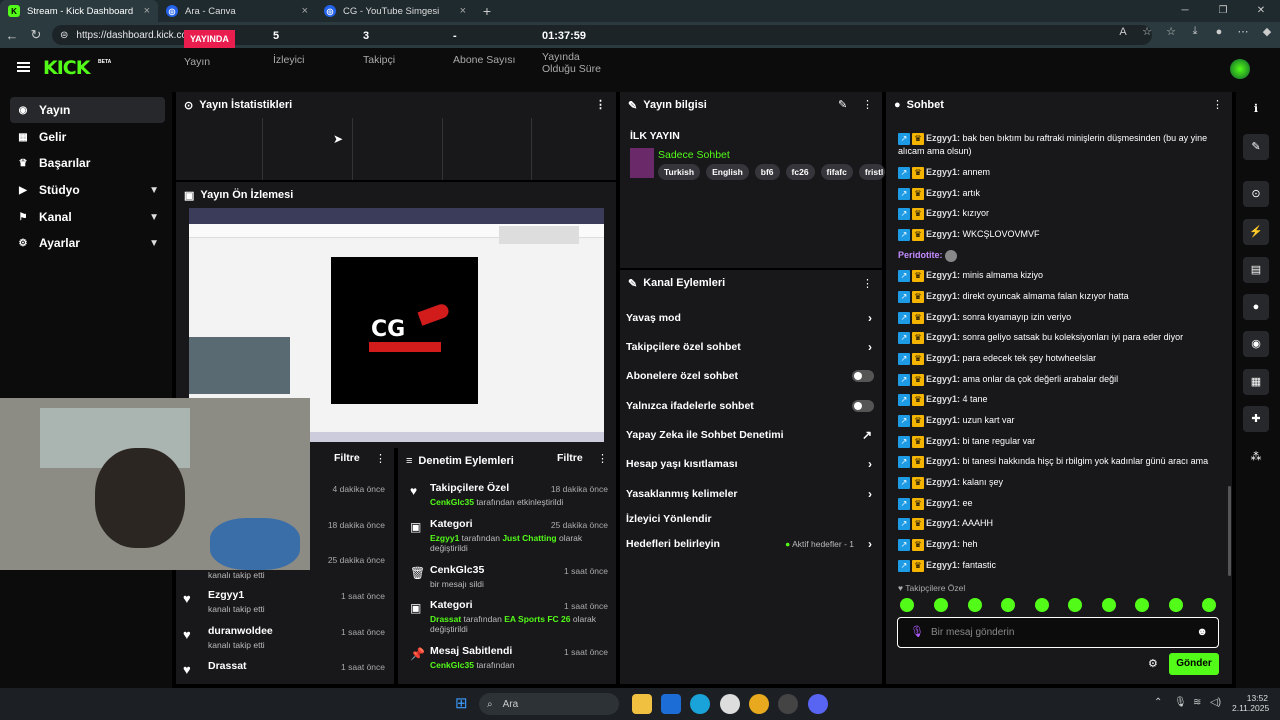 The width and height of the screenshot is (1280, 720). Describe the element at coordinates (818, 704) in the screenshot. I see `discord-icon` at that location.